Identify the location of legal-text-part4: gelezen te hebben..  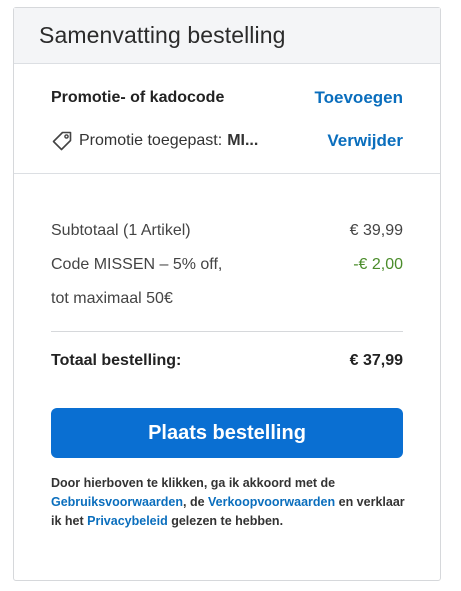
(225, 521).